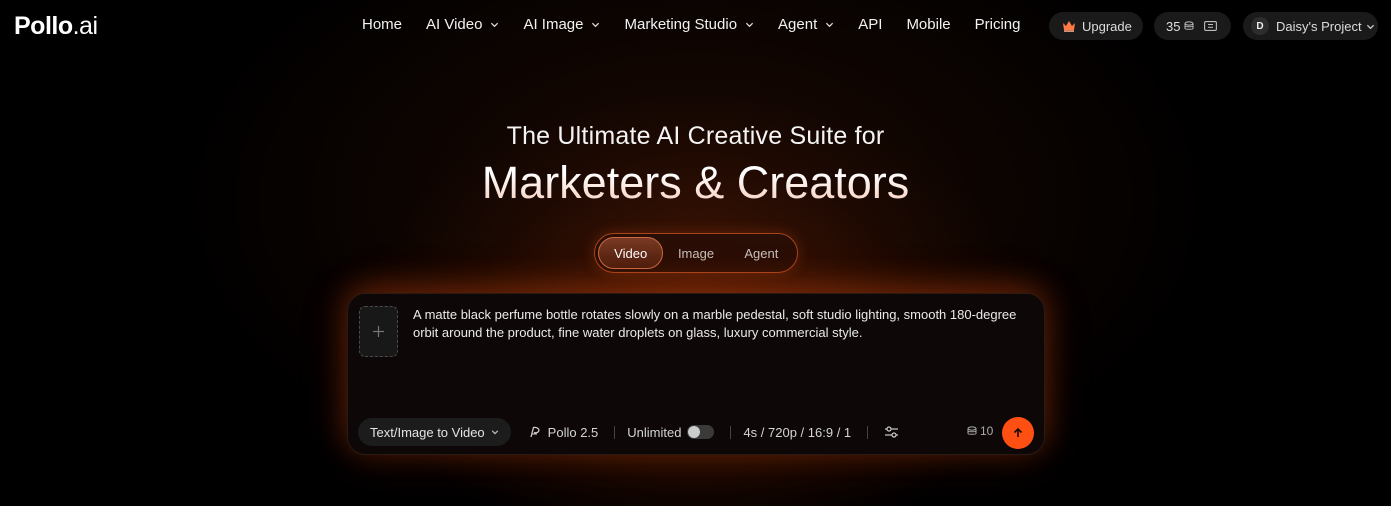 This screenshot has width=1391, height=506. What do you see at coordinates (1069, 26) in the screenshot?
I see `crown-icon` at bounding box center [1069, 26].